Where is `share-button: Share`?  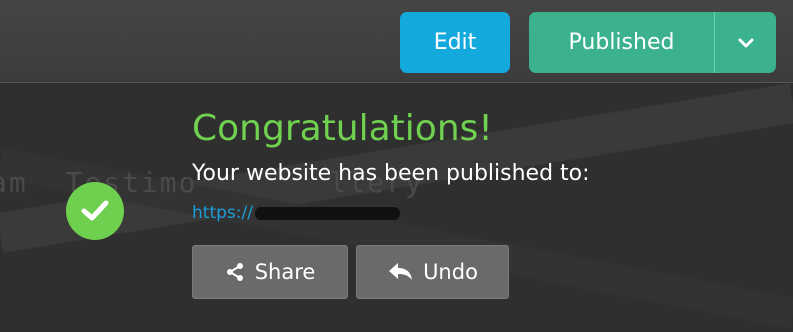
share-button: Share is located at coordinates (270, 272).